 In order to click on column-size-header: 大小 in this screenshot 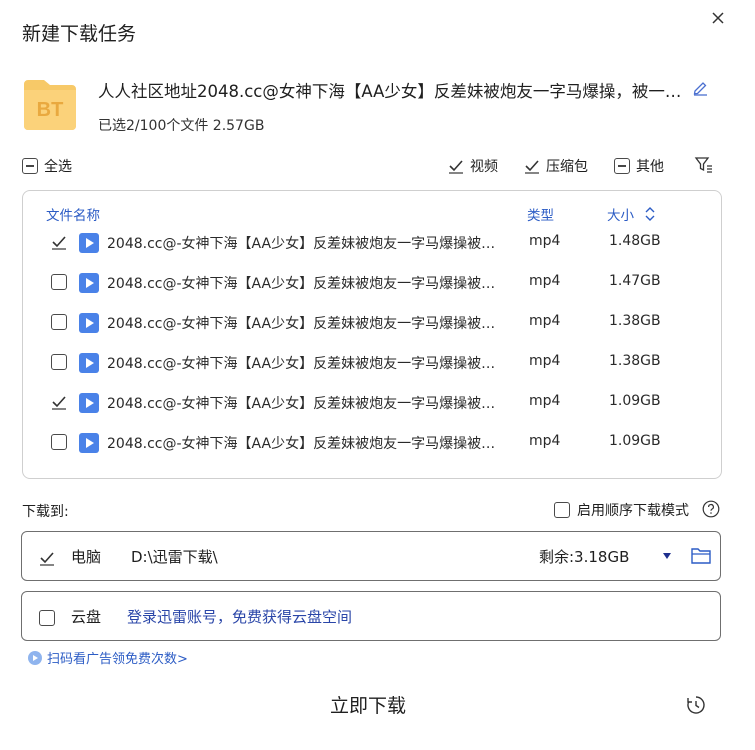, I will do `click(620, 214)`.